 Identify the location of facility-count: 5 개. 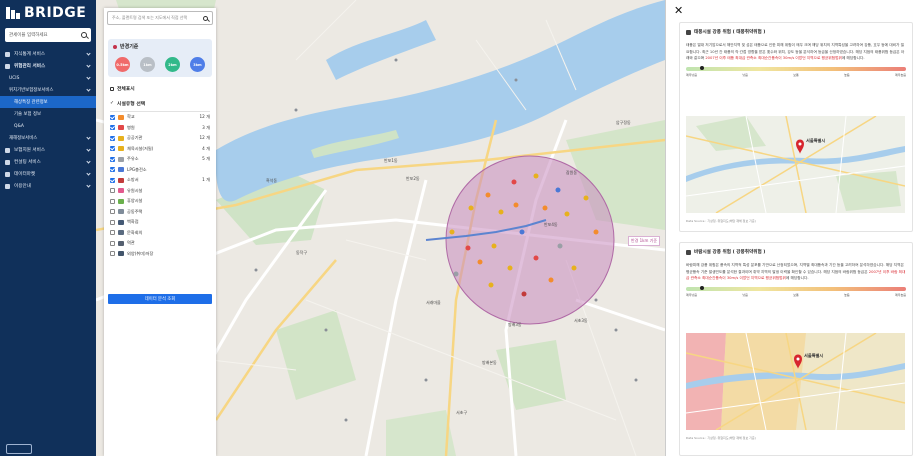
(206, 159).